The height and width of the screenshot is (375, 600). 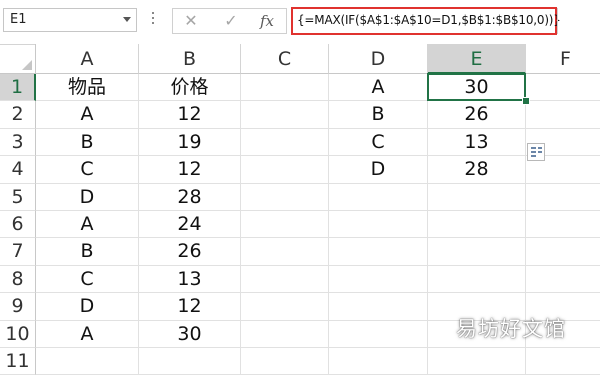 I want to click on column-header-c: C, so click(x=285, y=59).